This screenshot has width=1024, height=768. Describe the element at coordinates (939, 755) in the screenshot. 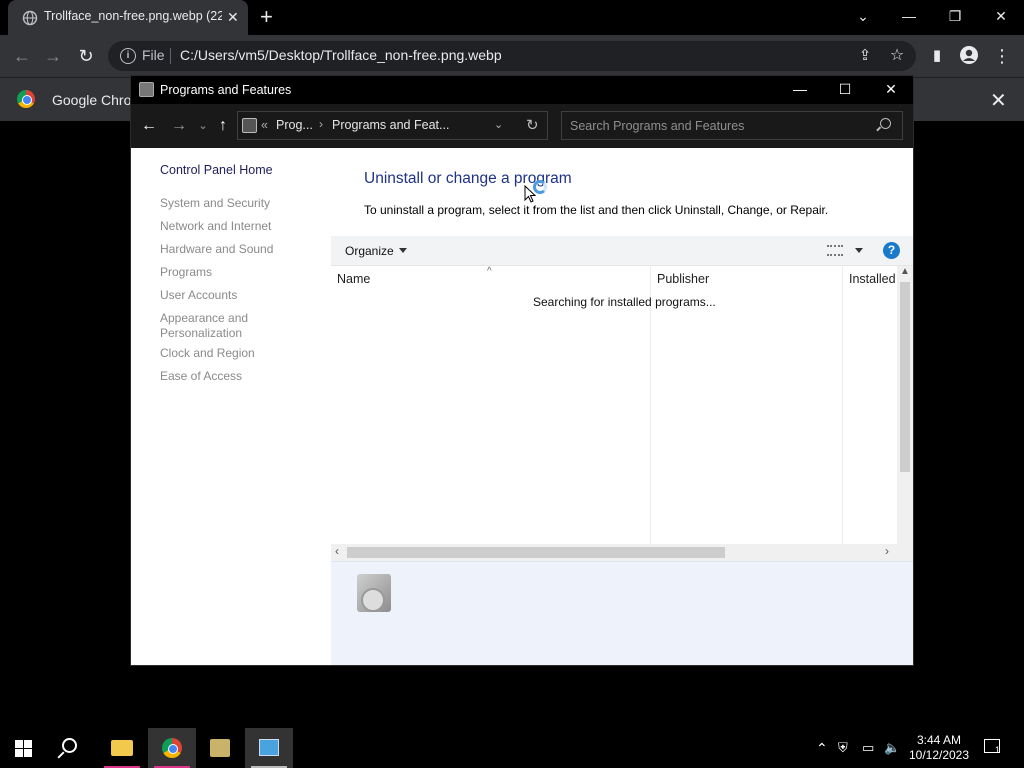

I see `clock-date: 10/12/2023` at that location.